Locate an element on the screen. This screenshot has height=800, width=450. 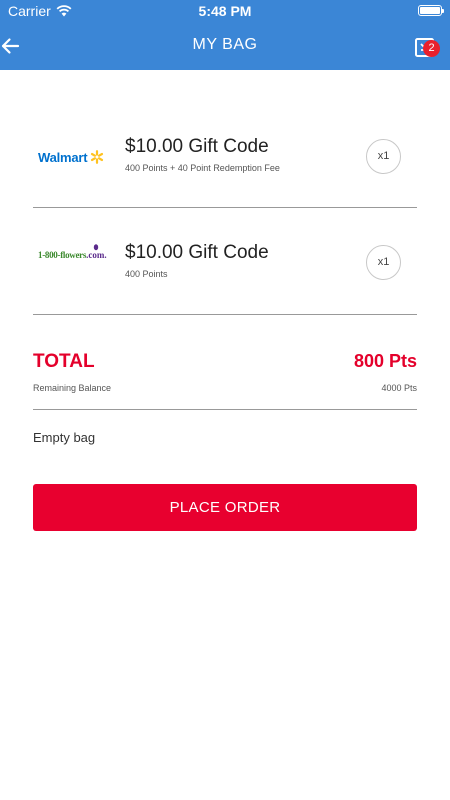
status-time: 5:48 PM is located at coordinates (225, 11).